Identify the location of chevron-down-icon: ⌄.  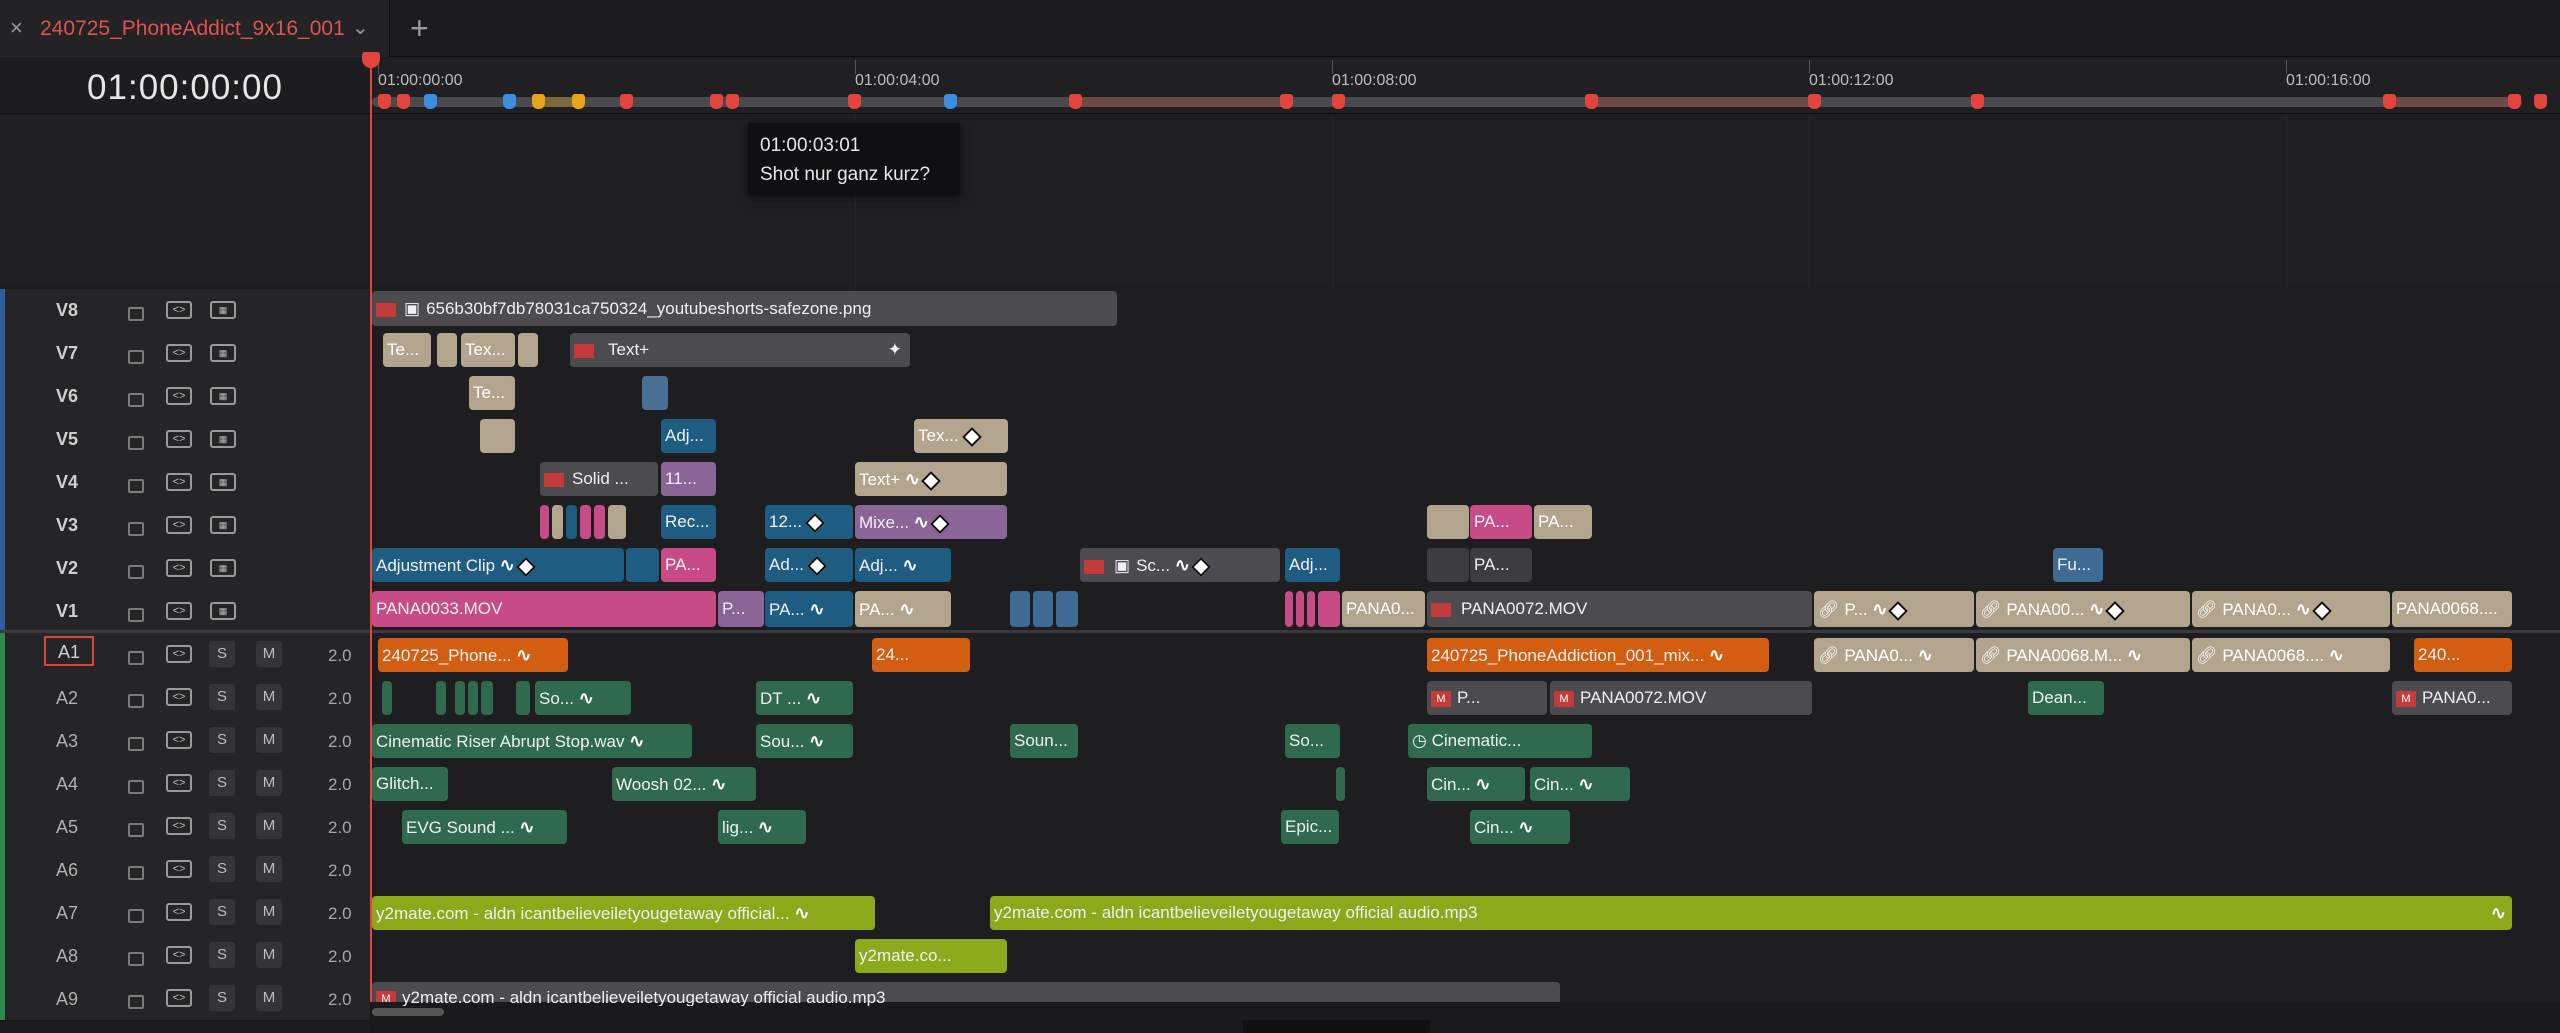
(360, 27).